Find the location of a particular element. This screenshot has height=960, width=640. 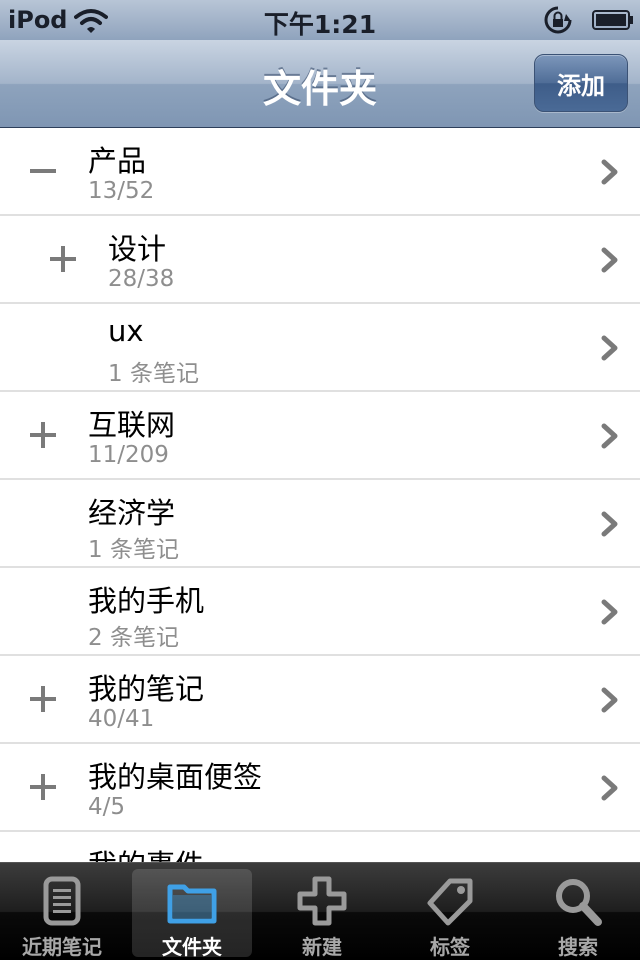

tab-search: 搜索 is located at coordinates (578, 914).